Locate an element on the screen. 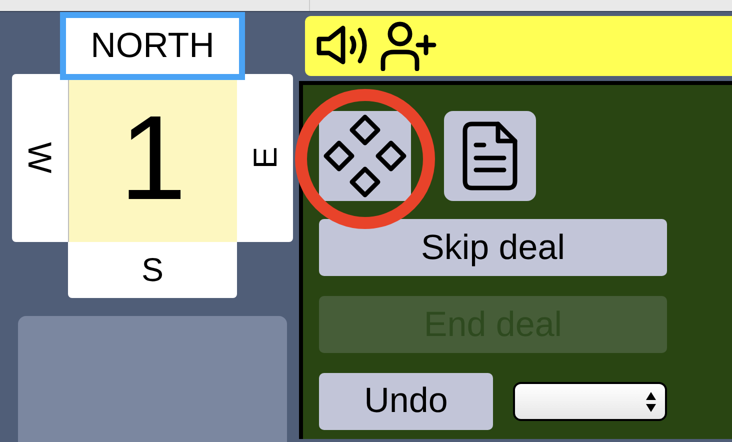 The width and height of the screenshot is (732, 442). seat-label: S is located at coordinates (152, 270).